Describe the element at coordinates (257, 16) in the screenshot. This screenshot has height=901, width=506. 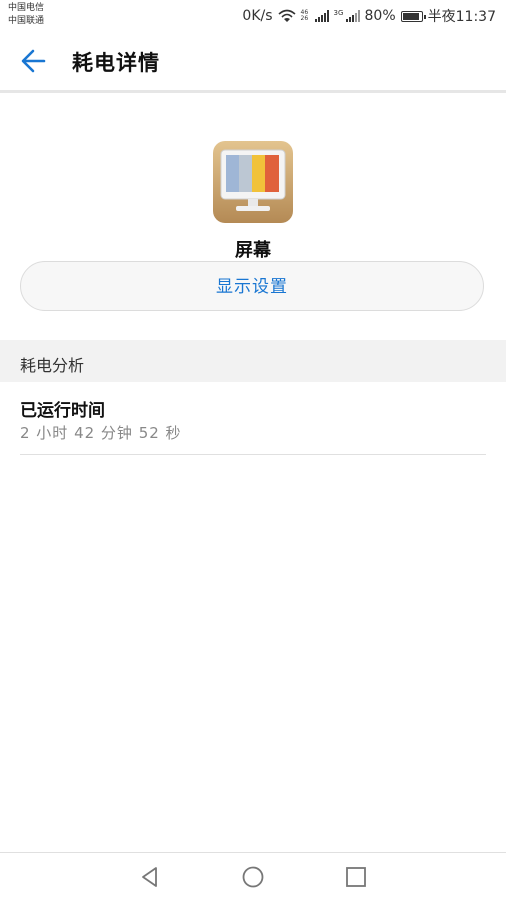
I see `net-speed: 0K/s` at that location.